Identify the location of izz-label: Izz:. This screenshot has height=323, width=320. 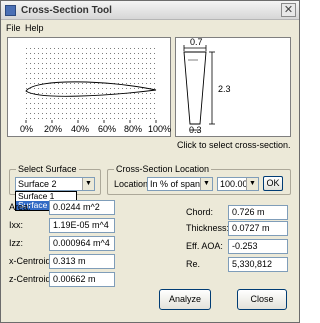
(16, 243).